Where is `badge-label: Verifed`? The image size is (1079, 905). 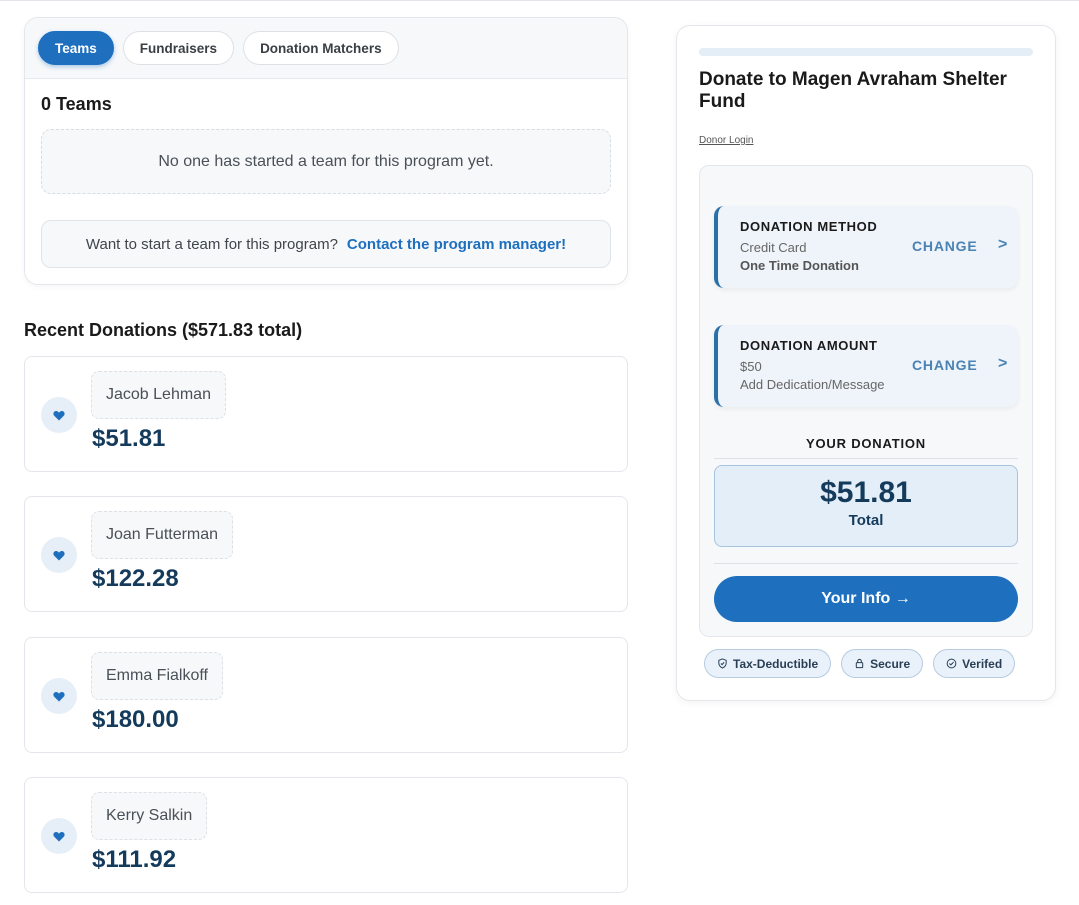 badge-label: Verifed is located at coordinates (982, 663).